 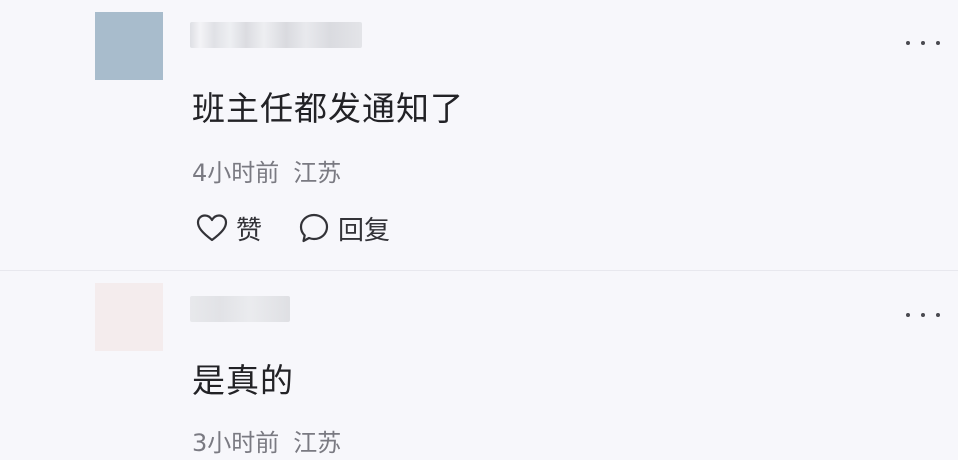 I want to click on like-label: 赞, so click(x=249, y=230).